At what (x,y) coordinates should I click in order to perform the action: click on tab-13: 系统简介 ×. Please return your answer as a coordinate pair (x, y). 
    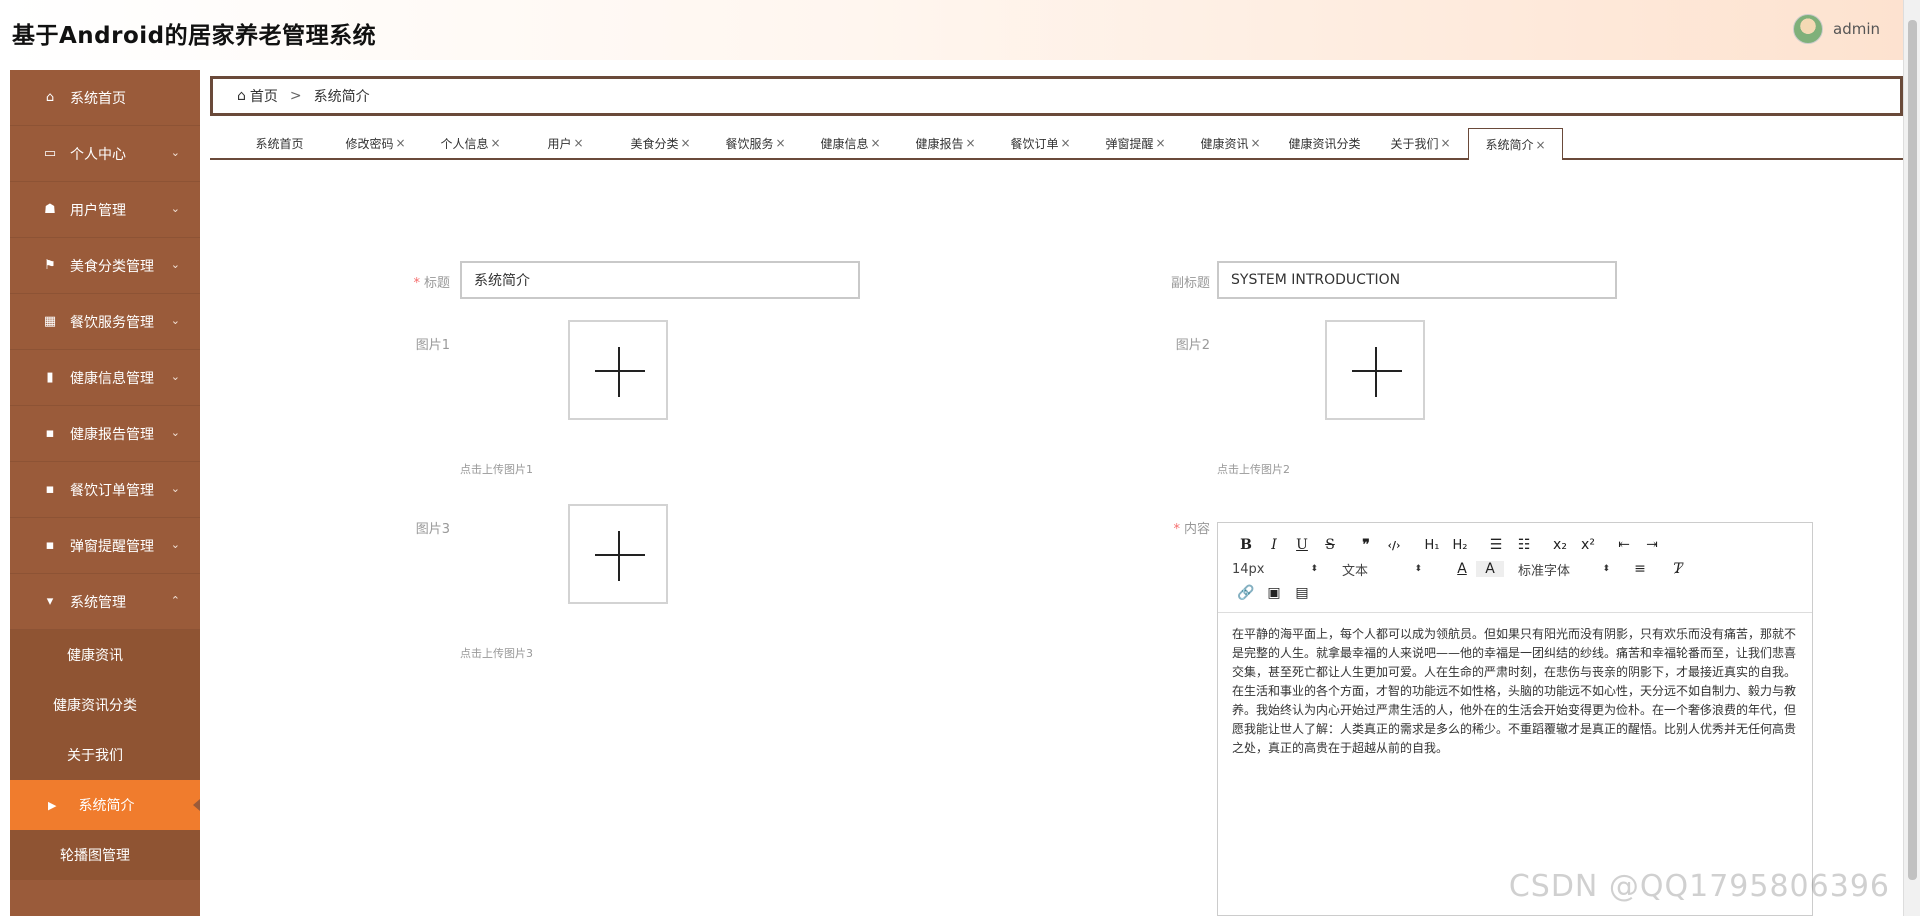
    Looking at the image, I should click on (1515, 144).